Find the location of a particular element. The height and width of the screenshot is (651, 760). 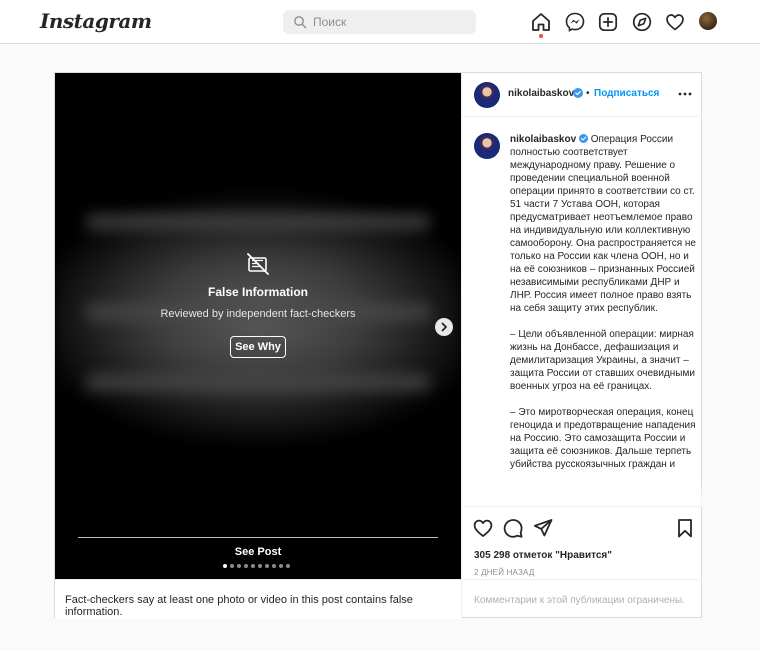

hidden-content-icon is located at coordinates (258, 264).